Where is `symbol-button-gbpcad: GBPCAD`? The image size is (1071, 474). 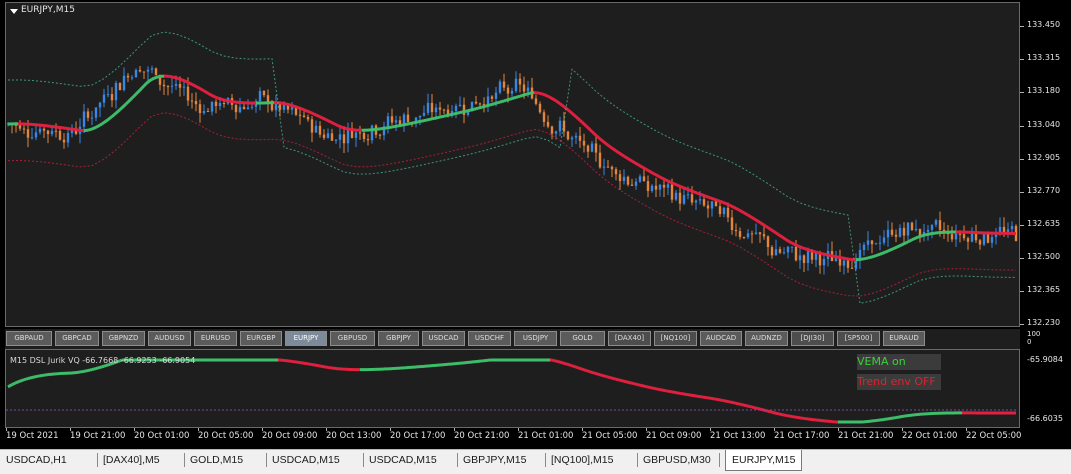 symbol-button-gbpcad: GBPCAD is located at coordinates (77, 338).